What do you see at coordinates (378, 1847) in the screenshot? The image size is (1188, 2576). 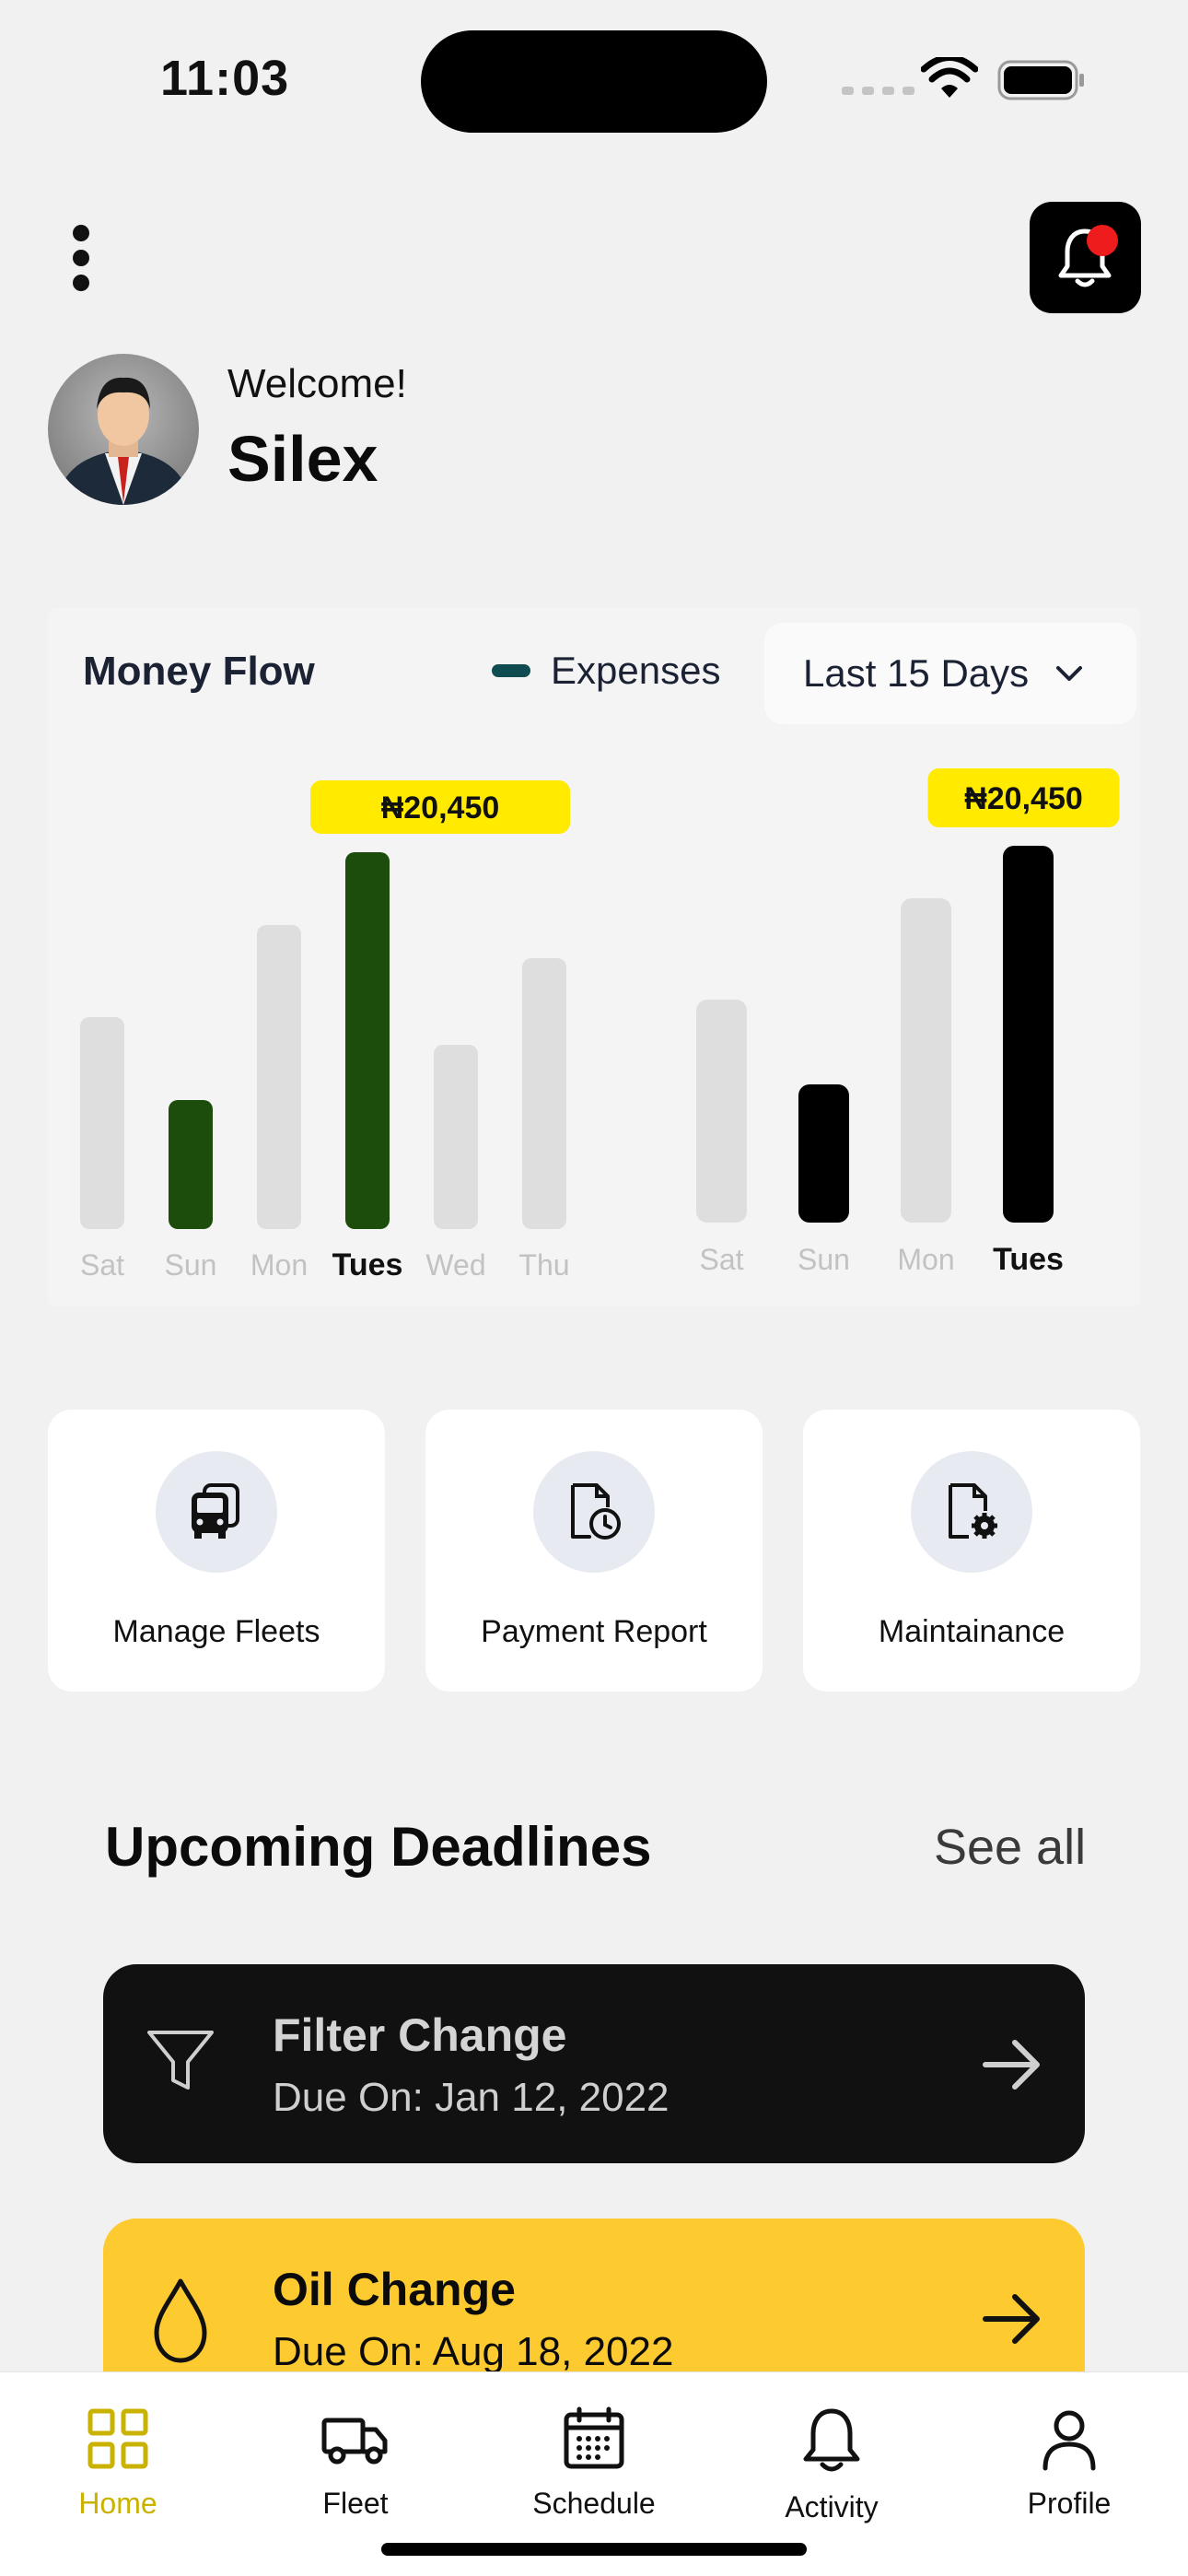 I see `section-title: Upcoming Deadlines` at bounding box center [378, 1847].